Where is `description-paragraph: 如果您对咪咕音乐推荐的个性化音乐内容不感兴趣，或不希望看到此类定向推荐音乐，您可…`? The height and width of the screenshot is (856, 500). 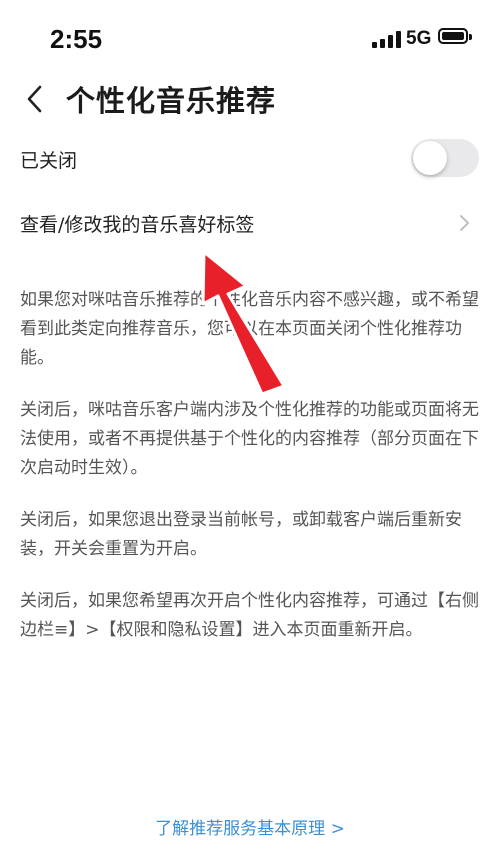 description-paragraph: 如果您对咪咕音乐推荐的个性化音乐内容不感兴趣，或不希望看到此类定向推荐音乐，您可… is located at coordinates (249, 329).